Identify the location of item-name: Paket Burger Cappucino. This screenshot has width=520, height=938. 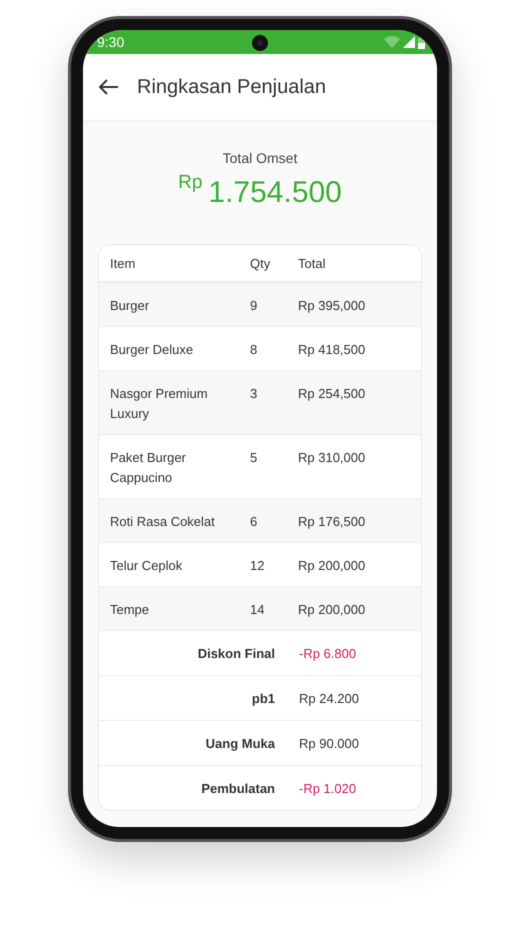
(148, 468).